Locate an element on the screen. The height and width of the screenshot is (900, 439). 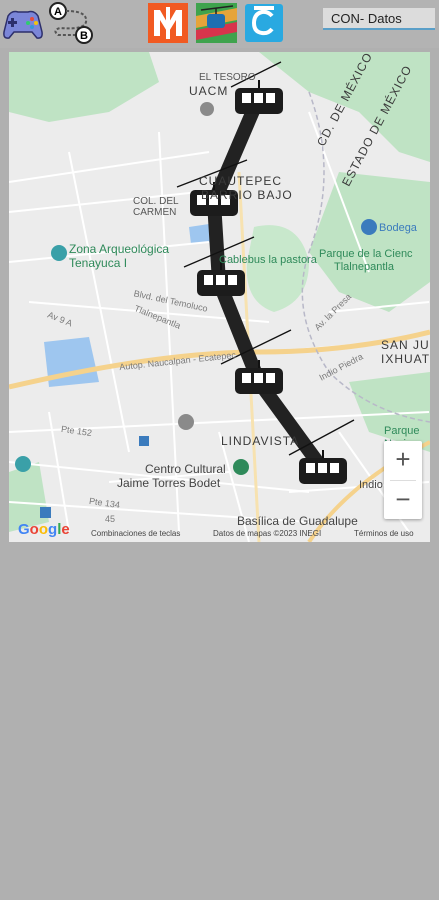
zoom-out-button: − is located at coordinates (403, 500).